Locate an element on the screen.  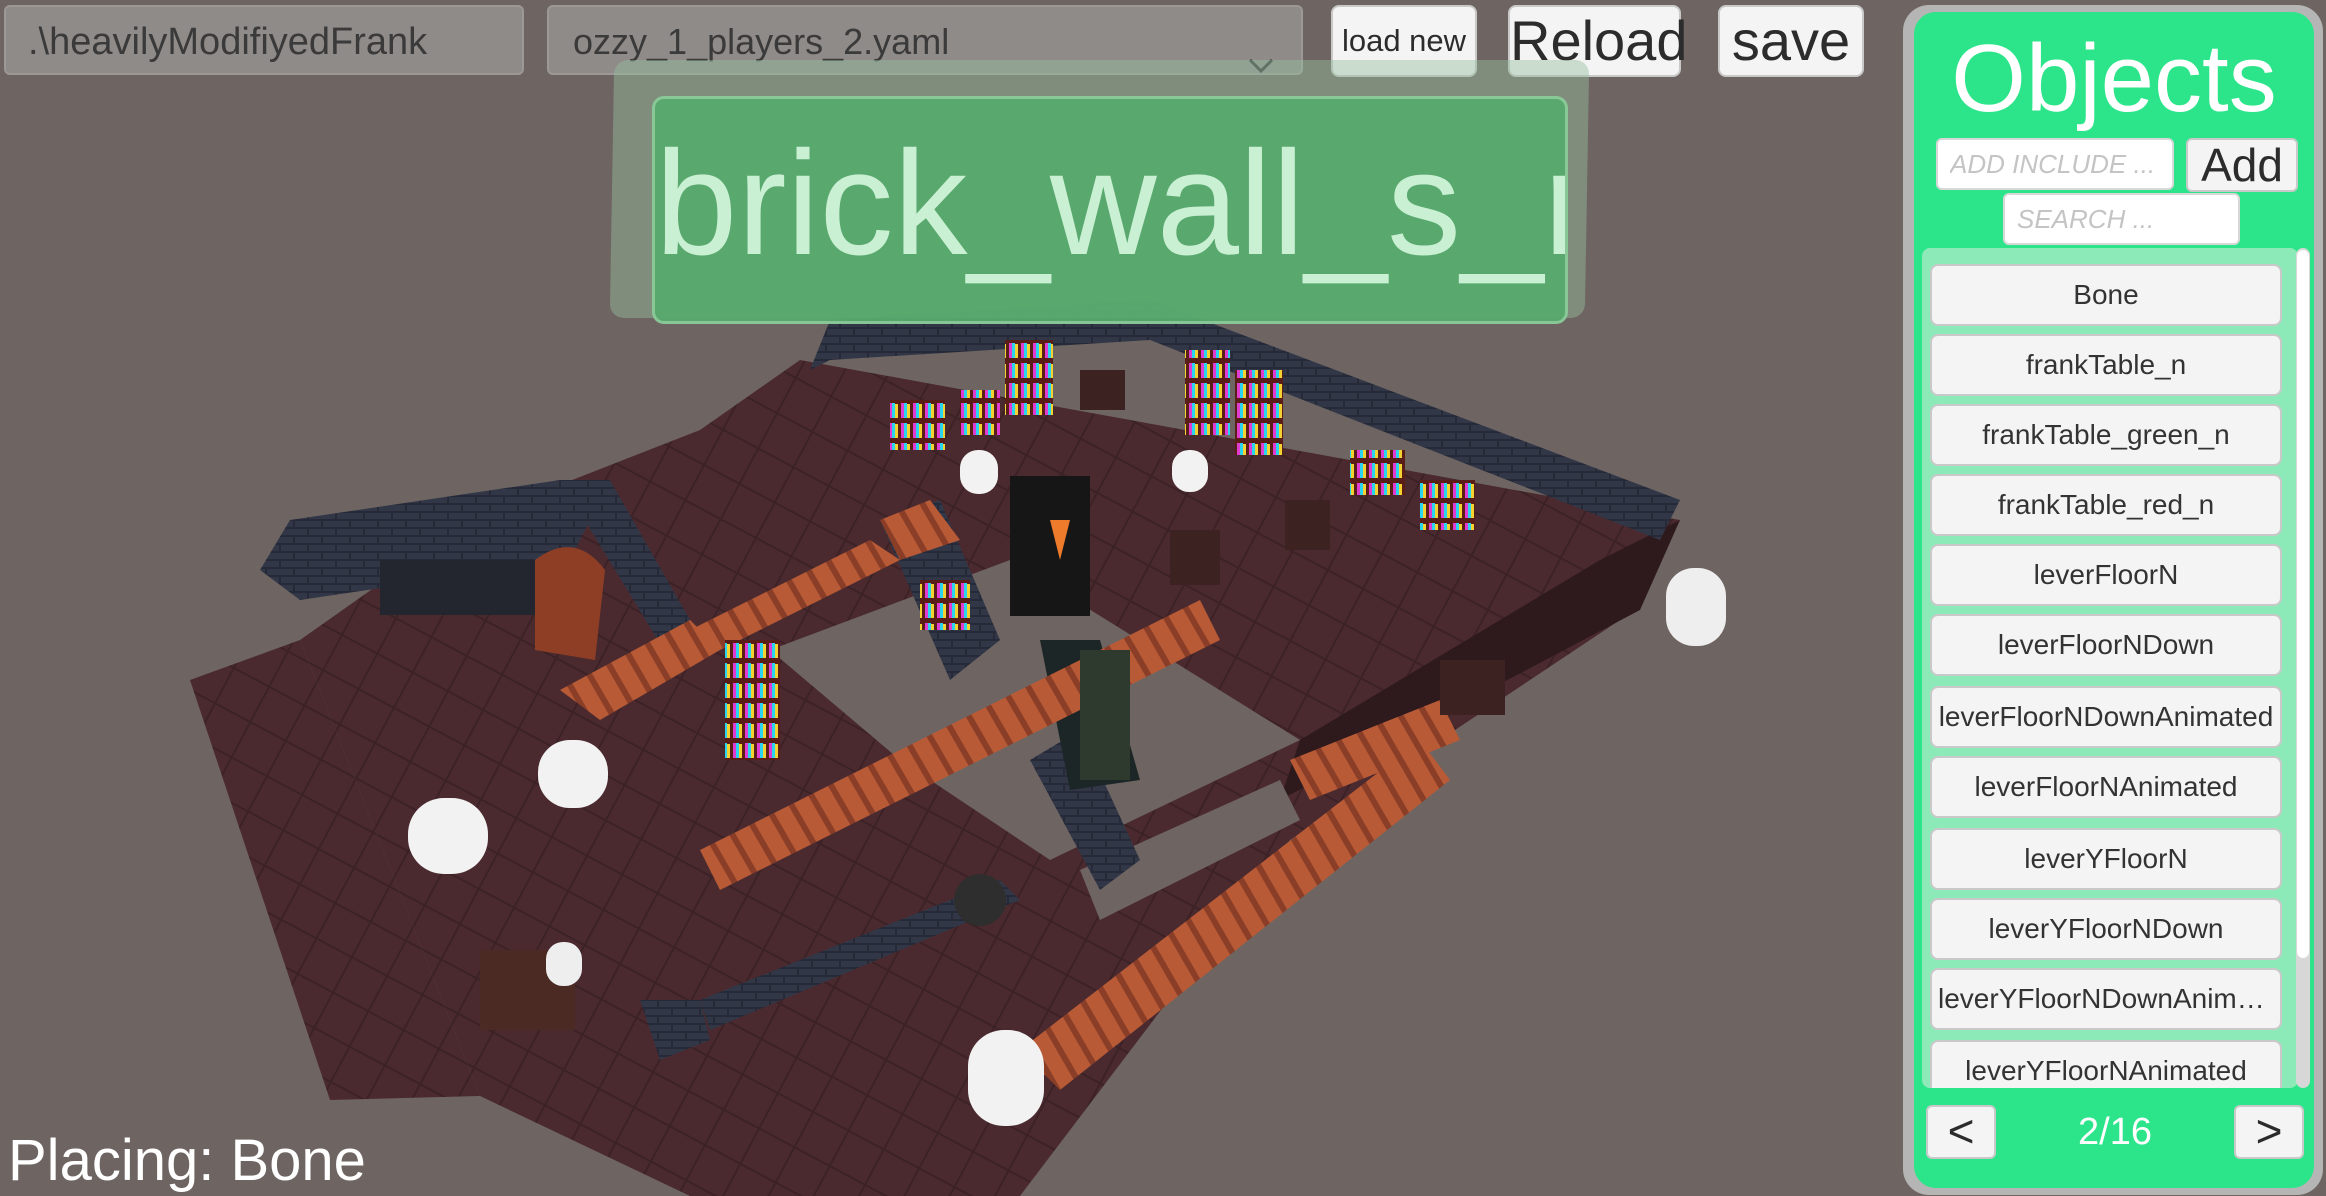
save-button: save is located at coordinates (1791, 41).